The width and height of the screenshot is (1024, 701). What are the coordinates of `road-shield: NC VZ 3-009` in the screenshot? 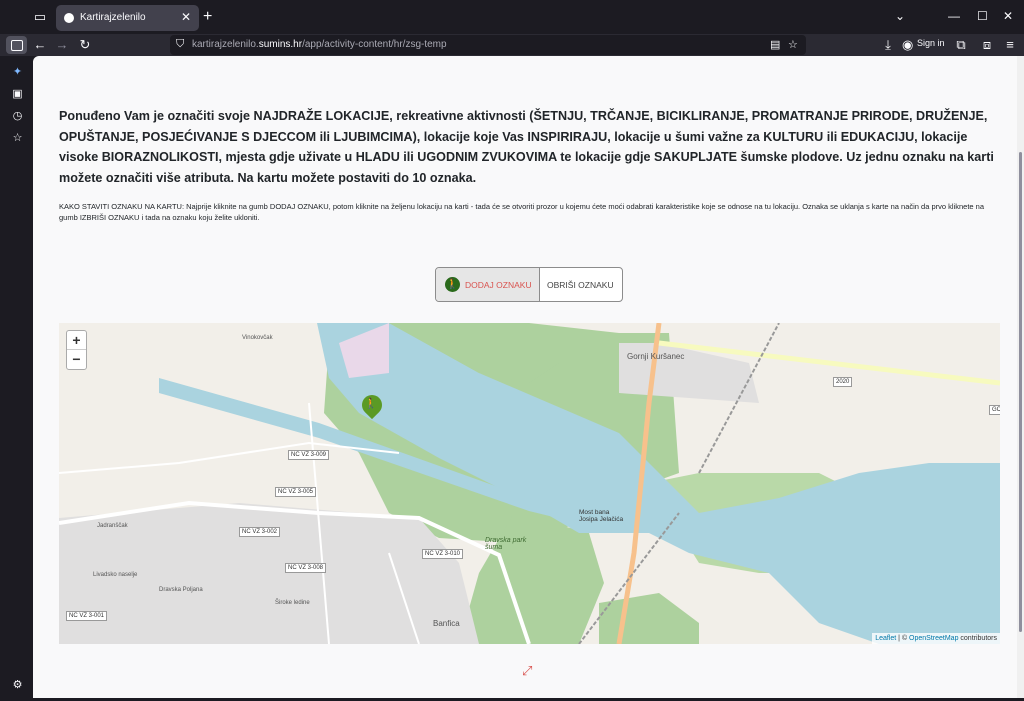 It's located at (309, 455).